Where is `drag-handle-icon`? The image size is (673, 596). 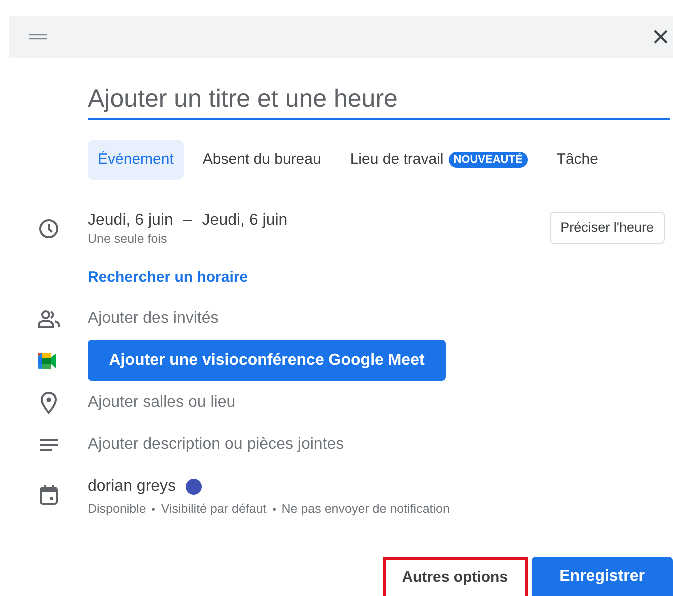
drag-handle-icon is located at coordinates (38, 37).